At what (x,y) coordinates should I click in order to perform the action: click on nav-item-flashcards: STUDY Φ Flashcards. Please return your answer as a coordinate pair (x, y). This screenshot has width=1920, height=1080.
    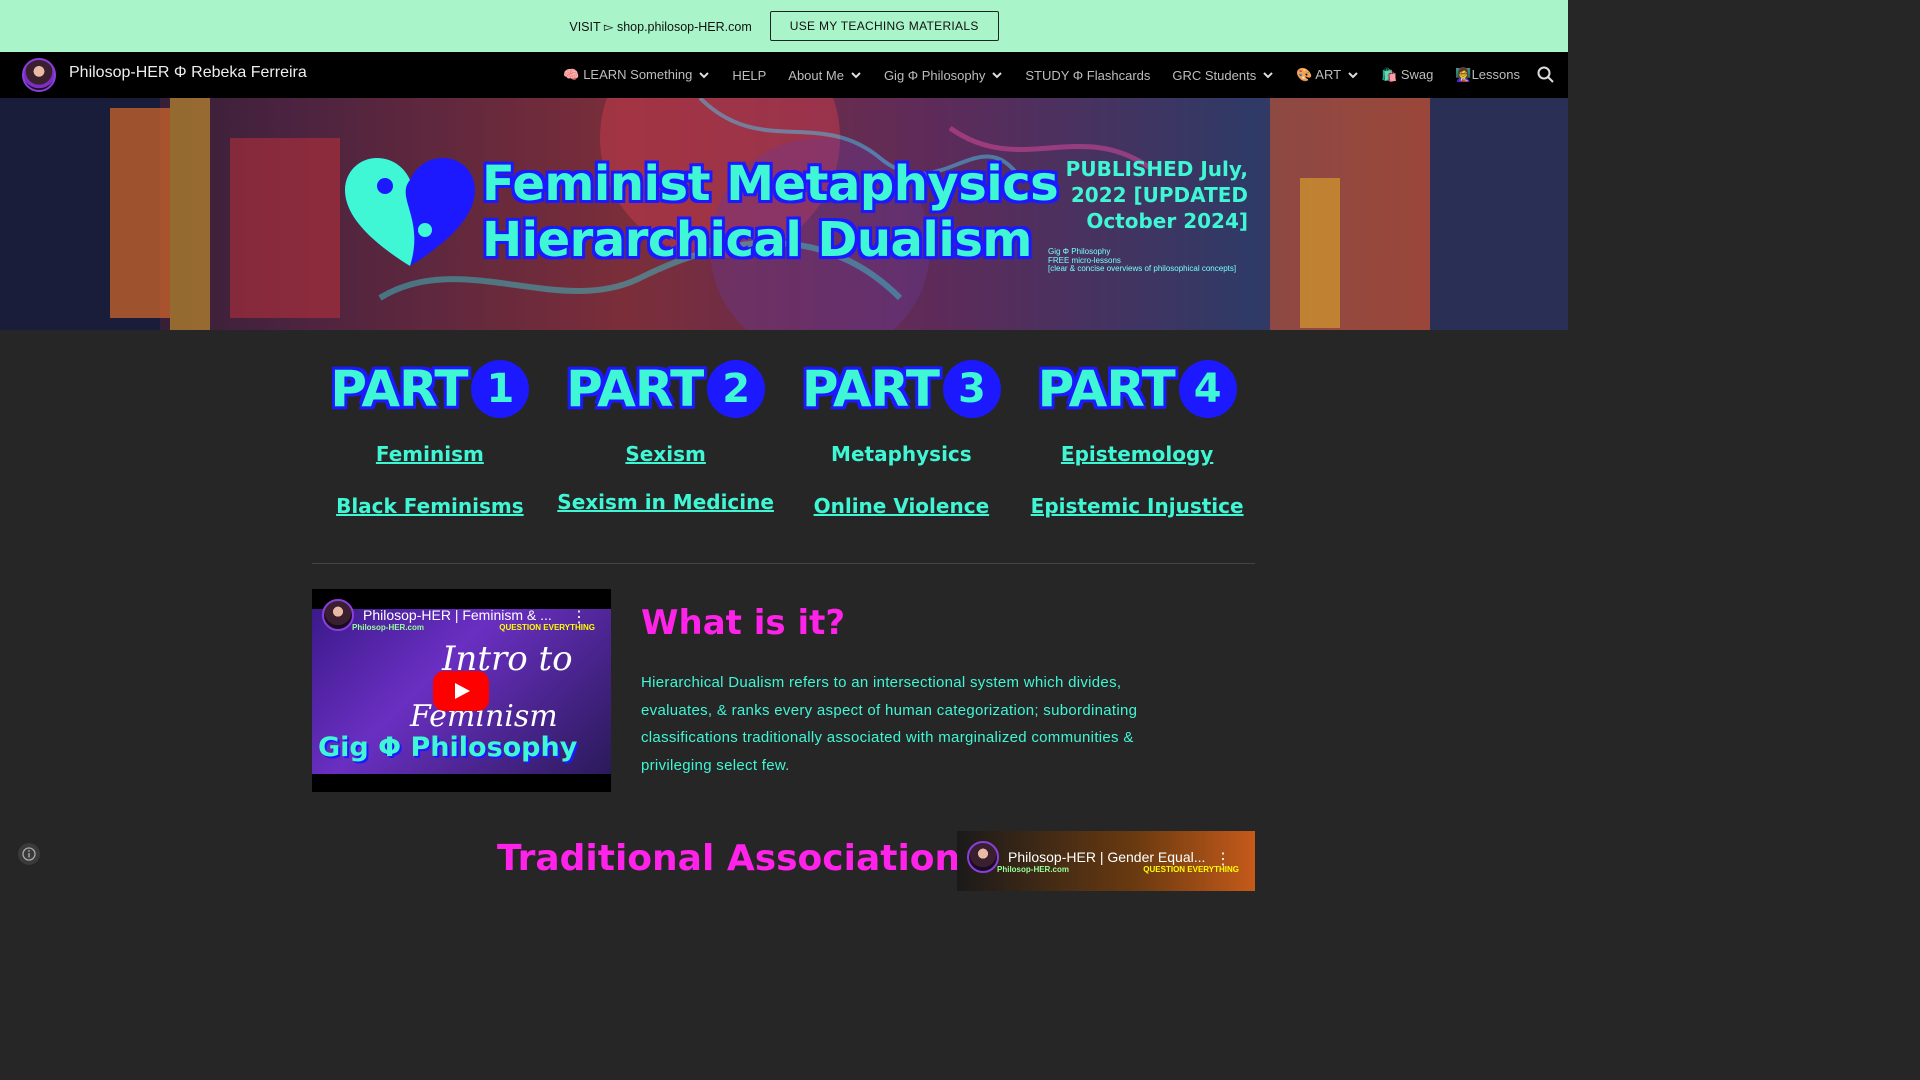
    Looking at the image, I should click on (1087, 75).